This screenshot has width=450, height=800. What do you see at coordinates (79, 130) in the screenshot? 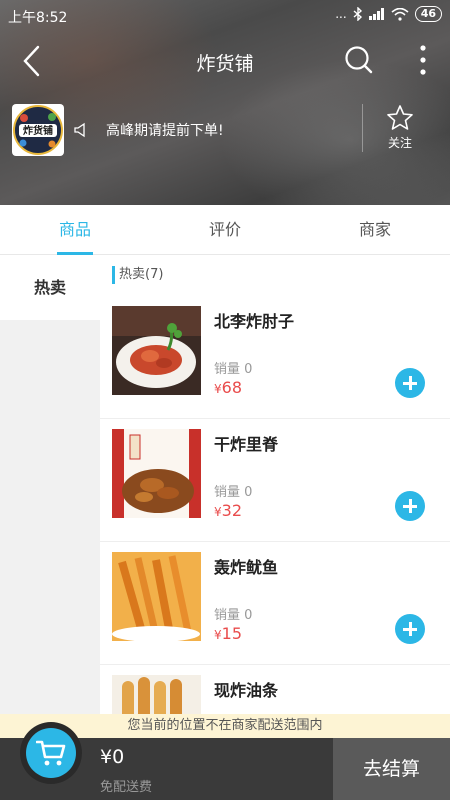
I see `speaker-icon` at bounding box center [79, 130].